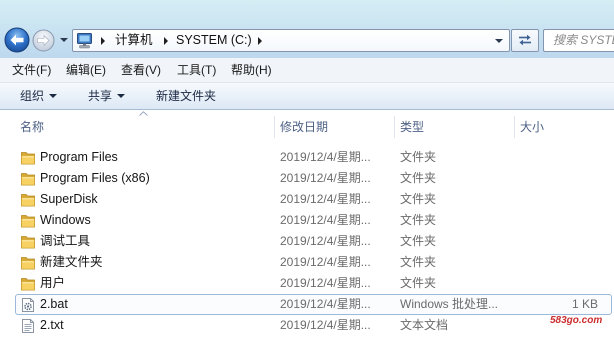  I want to click on new-folder-button: 新建文件夹, so click(186, 96).